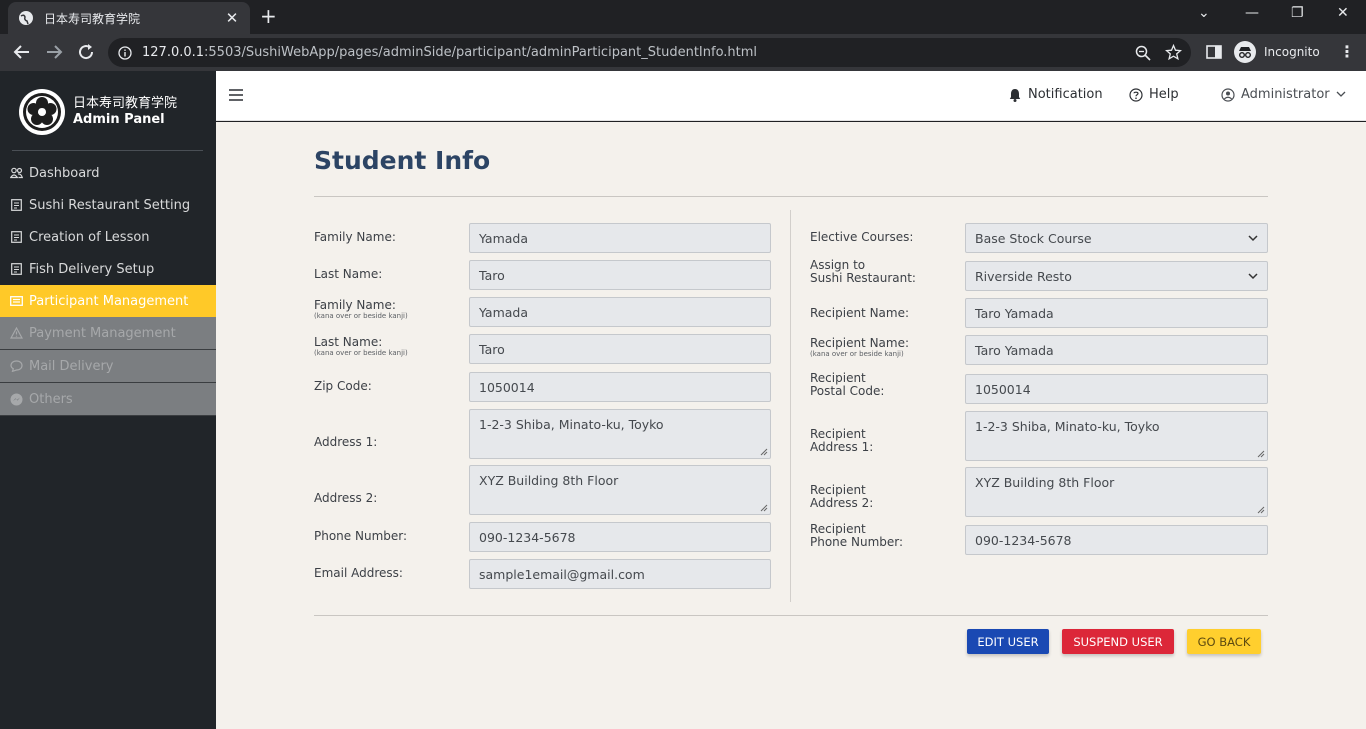 This screenshot has height=729, width=1366. What do you see at coordinates (125, 52) in the screenshot?
I see `info-icon` at bounding box center [125, 52].